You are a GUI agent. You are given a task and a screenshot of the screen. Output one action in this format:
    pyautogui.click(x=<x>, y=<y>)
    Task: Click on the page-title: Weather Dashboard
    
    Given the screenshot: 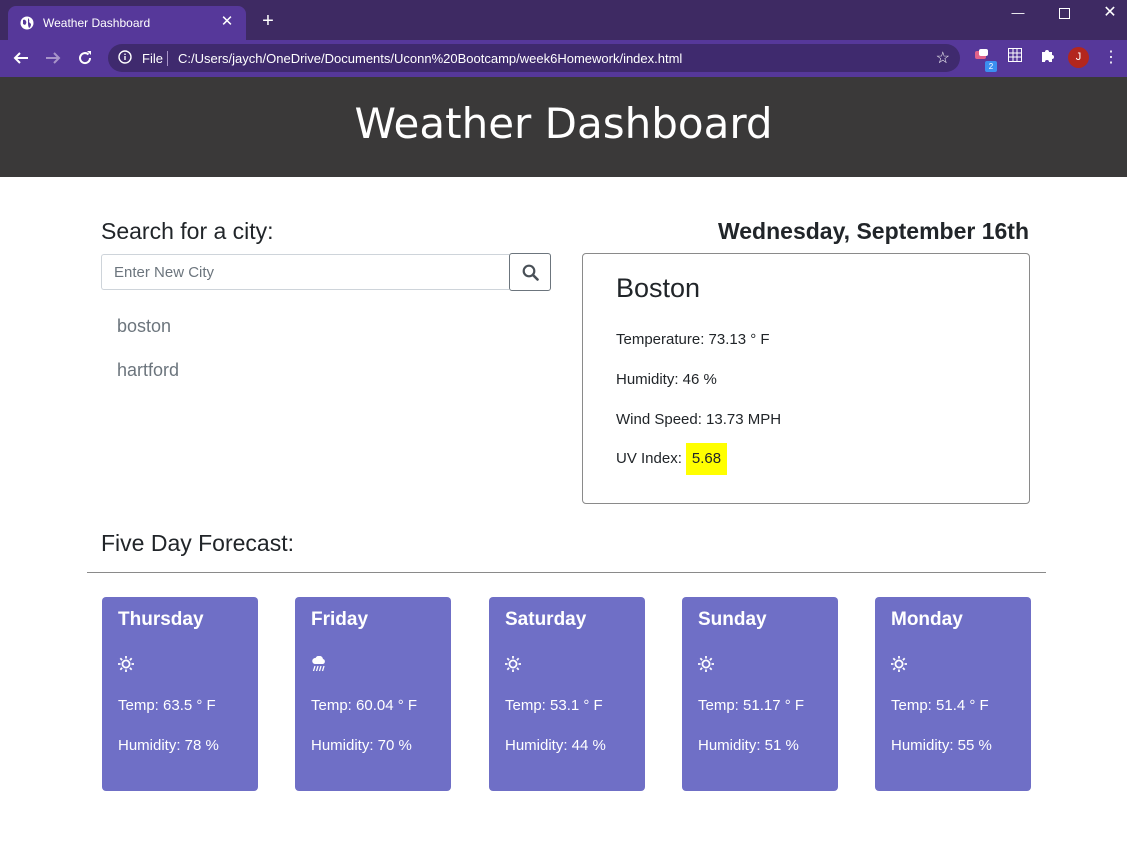 What is the action you would take?
    pyautogui.click(x=563, y=123)
    